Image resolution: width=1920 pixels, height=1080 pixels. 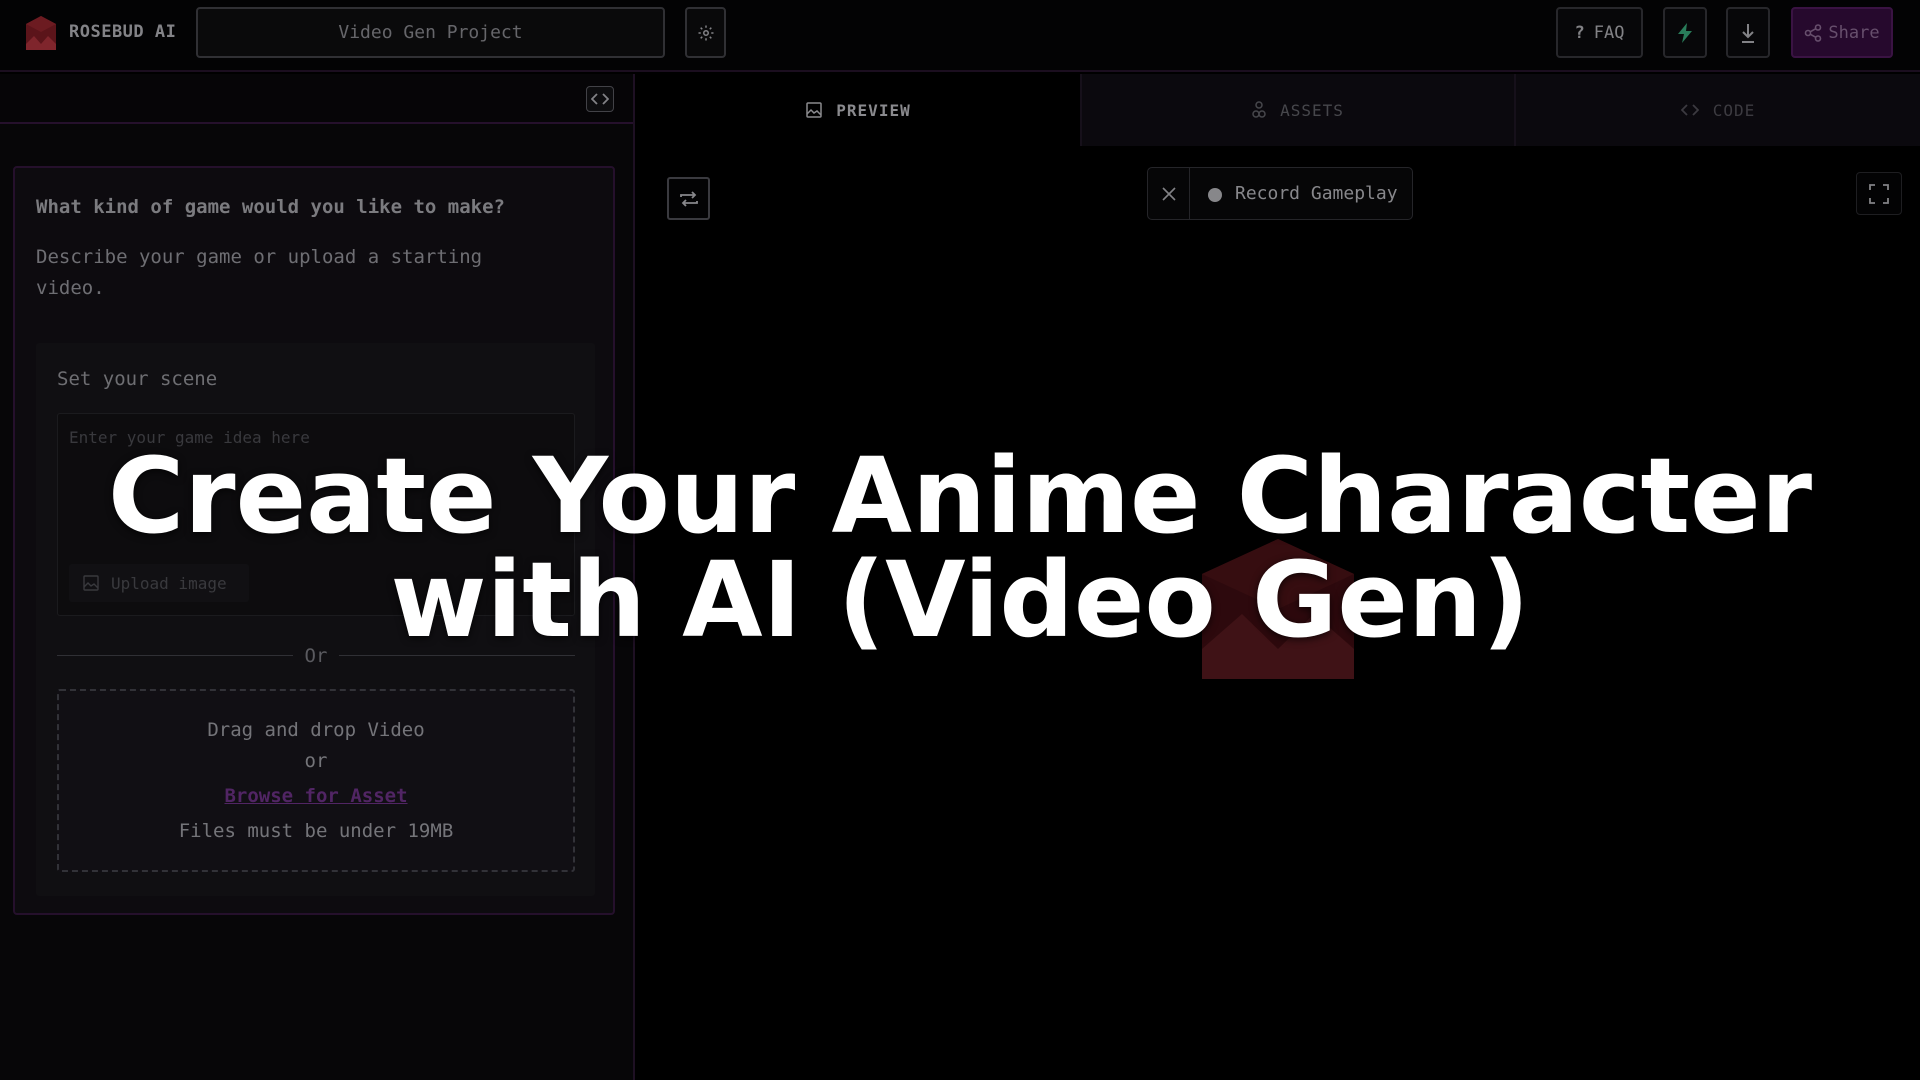 I want to click on tab-preview-label: PREVIEW, so click(x=873, y=110).